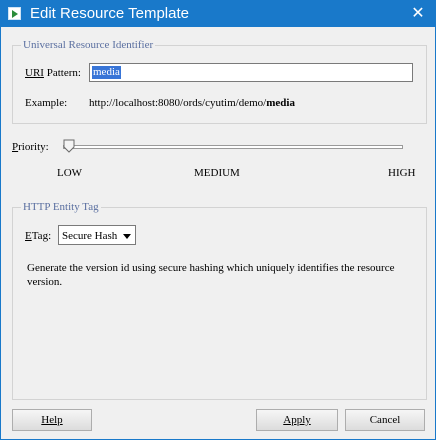 This screenshot has width=436, height=440. Describe the element at coordinates (402, 173) in the screenshot. I see `priority-tick-high: HIGH` at that location.